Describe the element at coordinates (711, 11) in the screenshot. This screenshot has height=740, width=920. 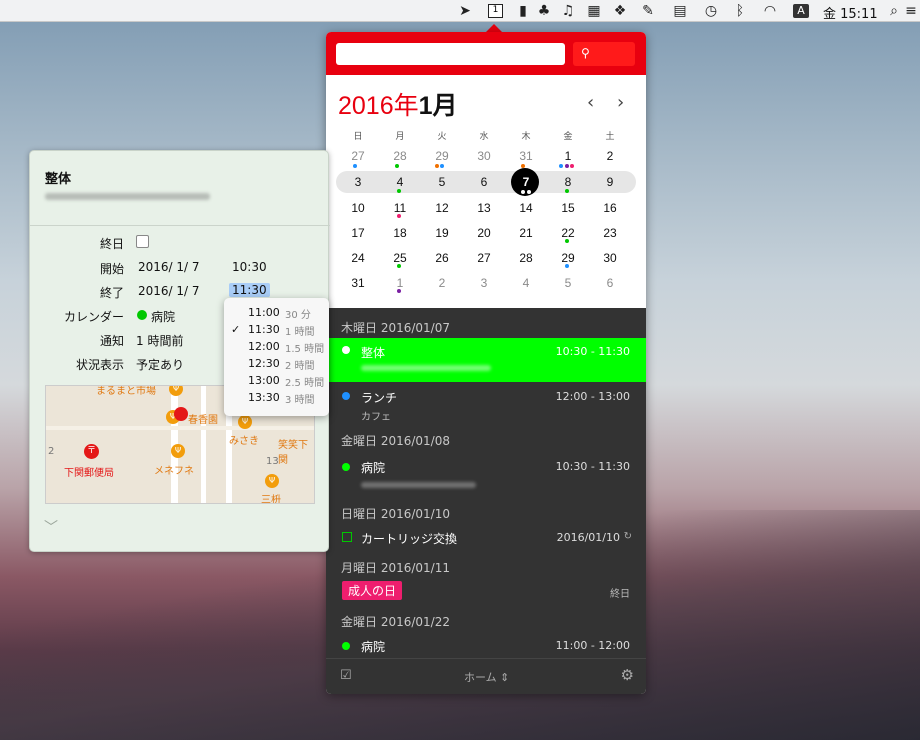
I see `time-machine-icon: ◷` at that location.